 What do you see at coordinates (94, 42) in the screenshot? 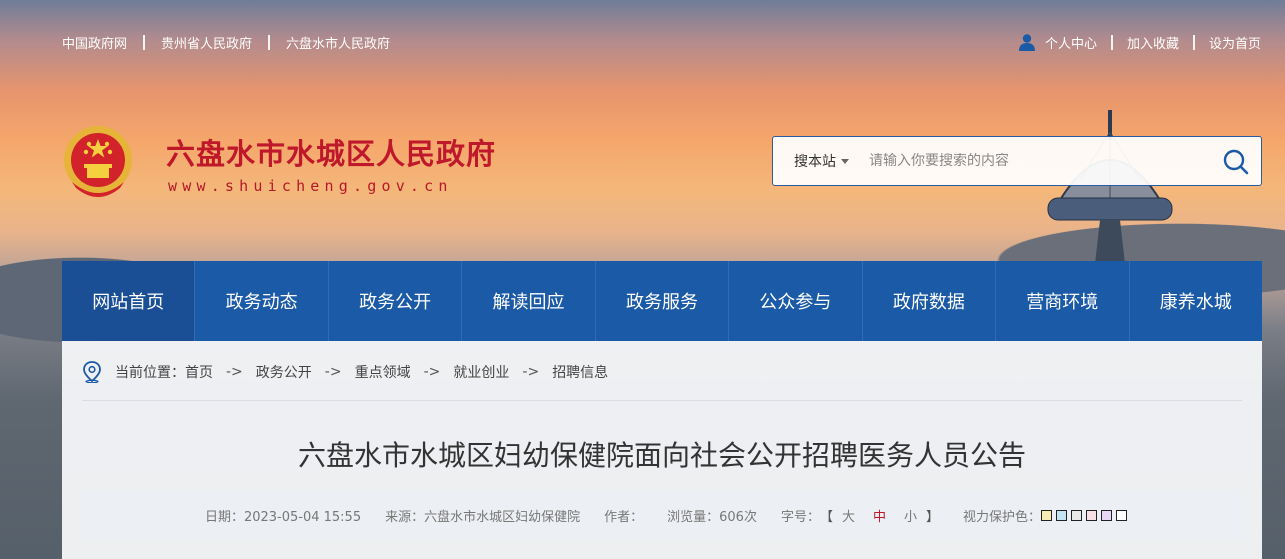
I see `link-gov-cn: 中国政府网` at bounding box center [94, 42].